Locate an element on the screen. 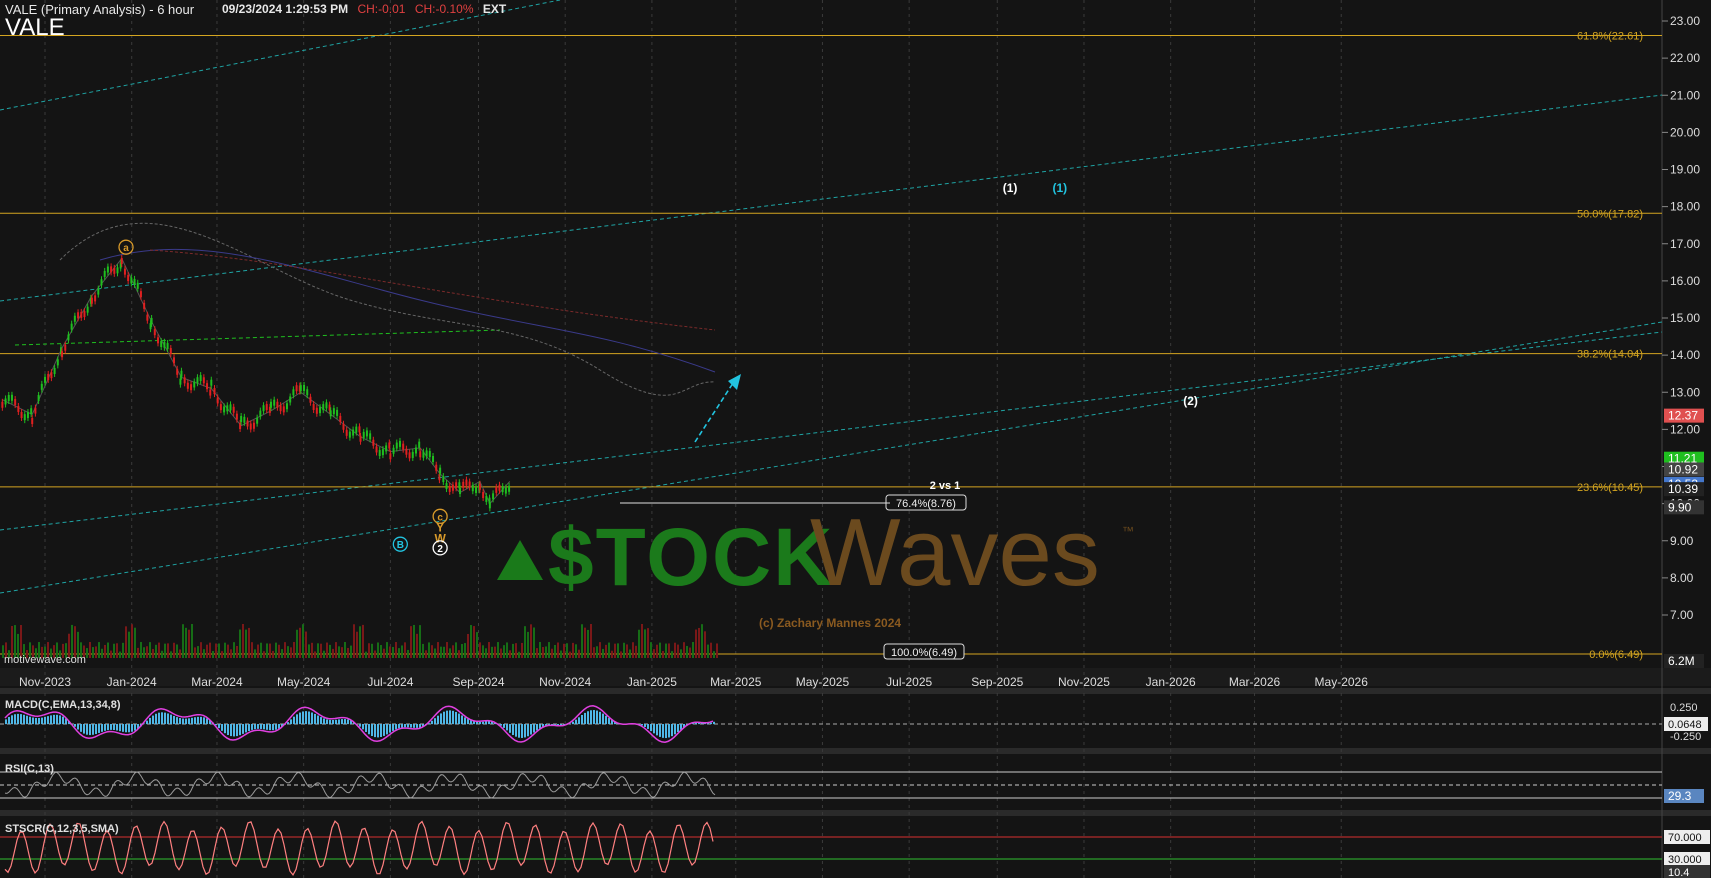 Image resolution: width=1711 pixels, height=878 pixels. y-tick-label: 14.00 is located at coordinates (1685, 355).